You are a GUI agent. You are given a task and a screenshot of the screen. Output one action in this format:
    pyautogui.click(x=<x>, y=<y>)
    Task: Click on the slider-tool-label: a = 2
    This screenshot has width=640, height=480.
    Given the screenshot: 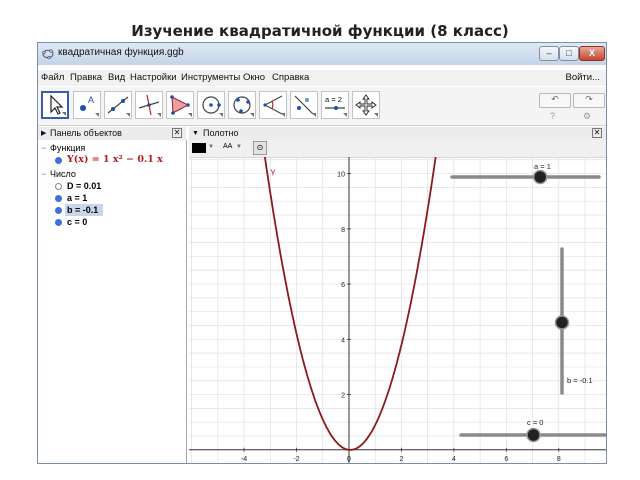 What is the action you would take?
    pyautogui.click(x=333, y=99)
    